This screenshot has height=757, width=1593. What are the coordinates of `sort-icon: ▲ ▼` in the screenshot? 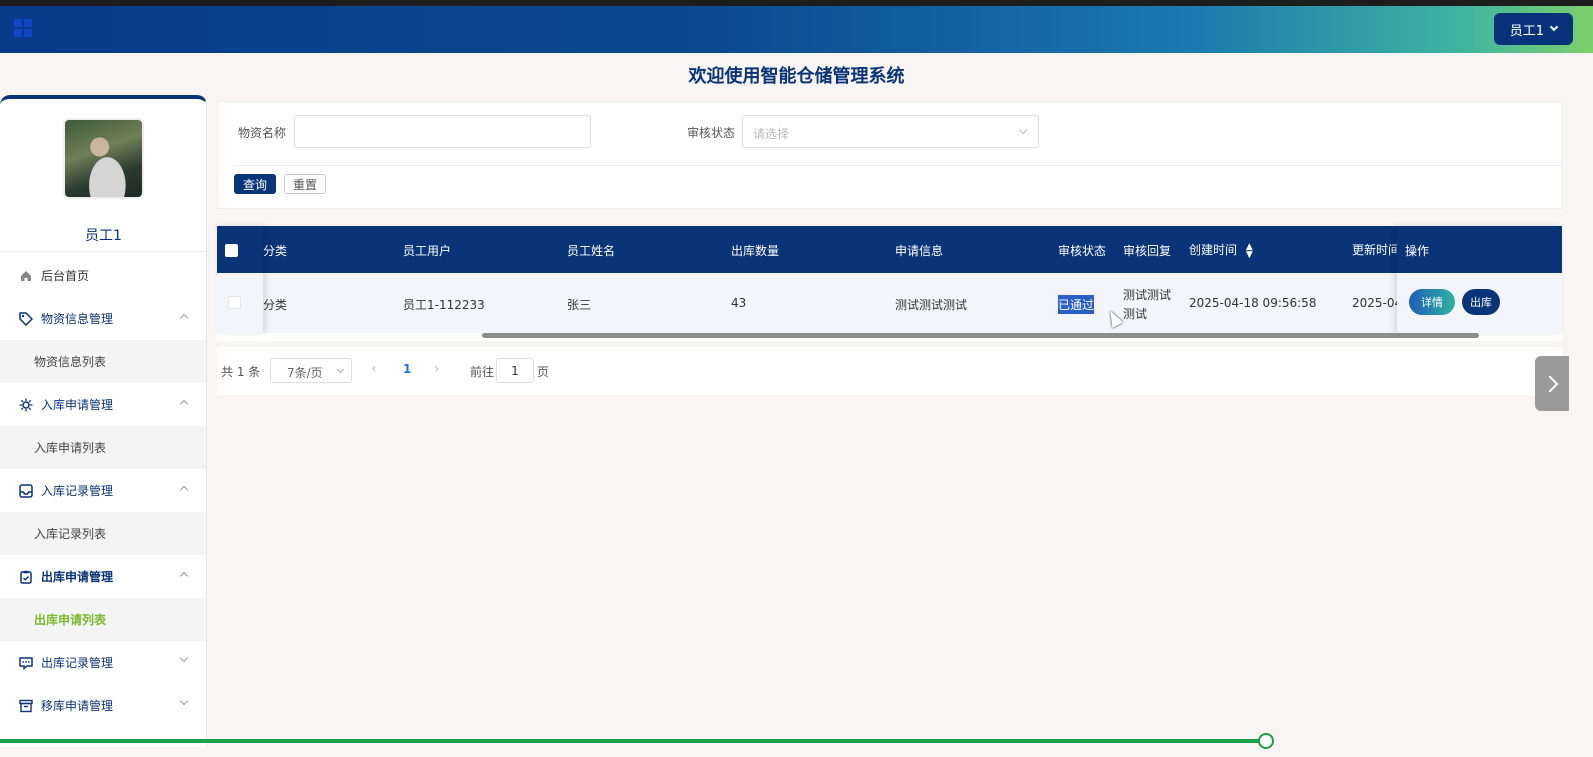 It's located at (1249, 250).